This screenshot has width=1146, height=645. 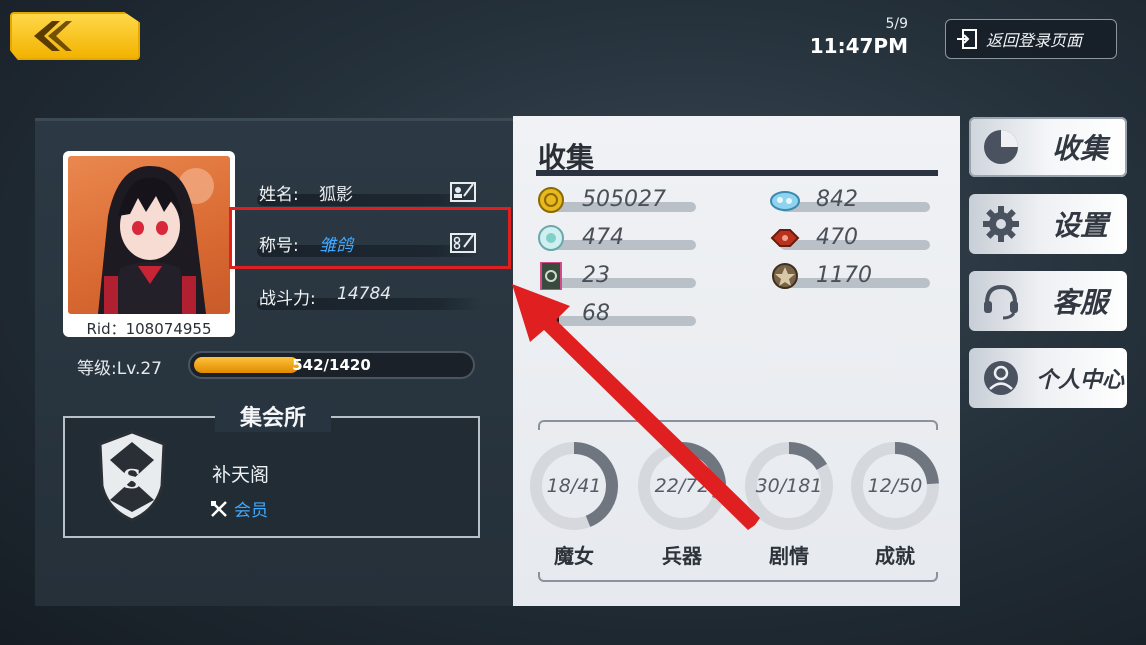 What do you see at coordinates (616, 314) in the screenshot?
I see `resource-device-item: 68` at bounding box center [616, 314].